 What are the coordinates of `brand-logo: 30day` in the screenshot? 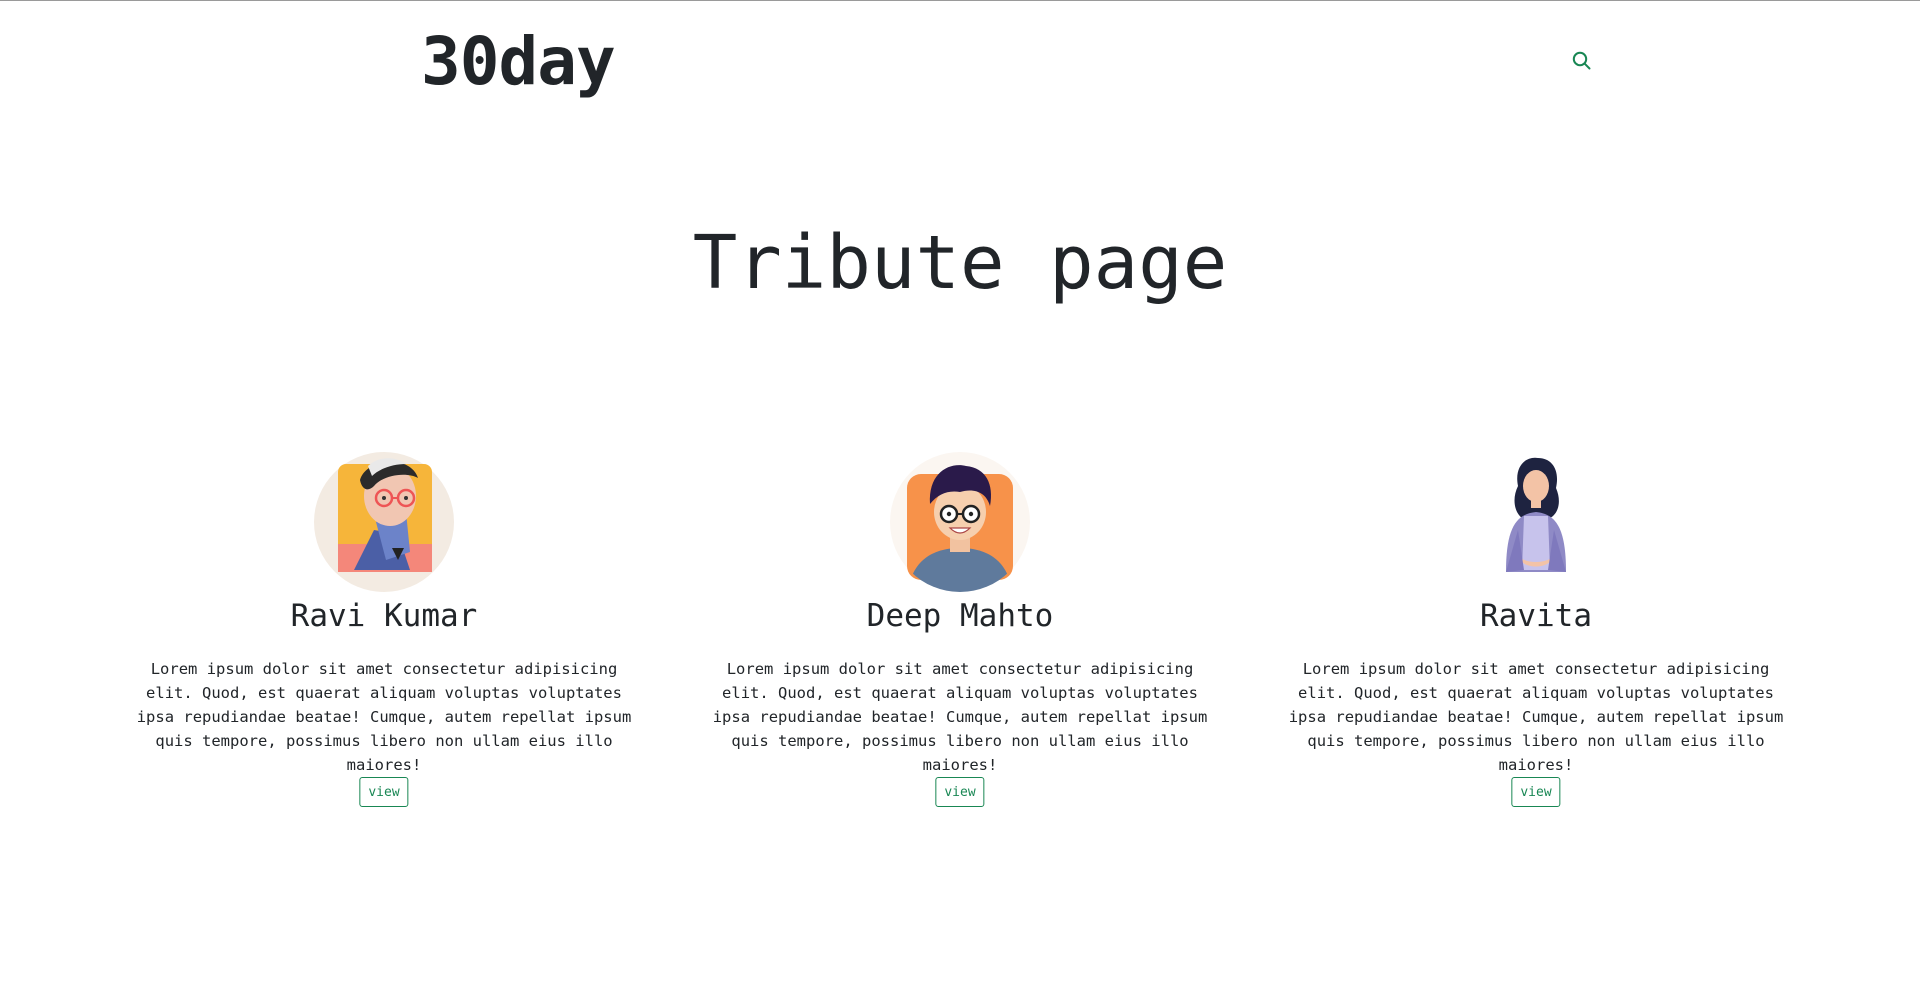 It's located at (518, 62).